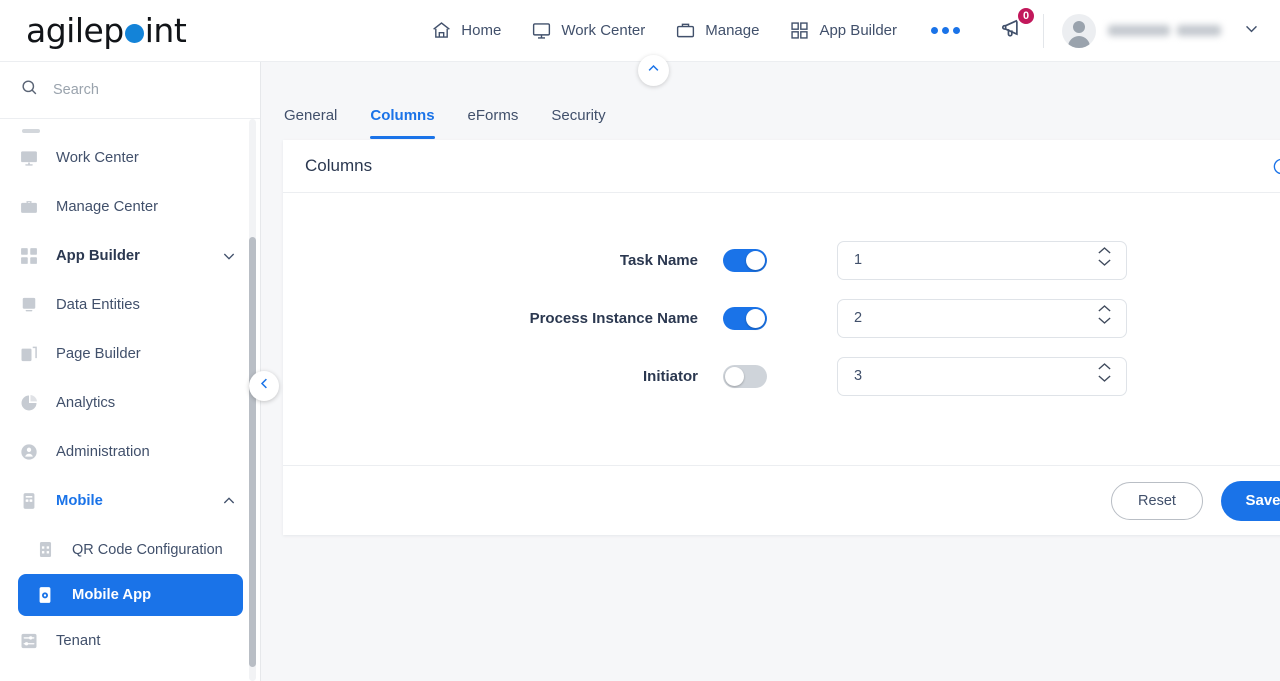  I want to click on sidebar-label-tenant: Tenant, so click(78, 640).